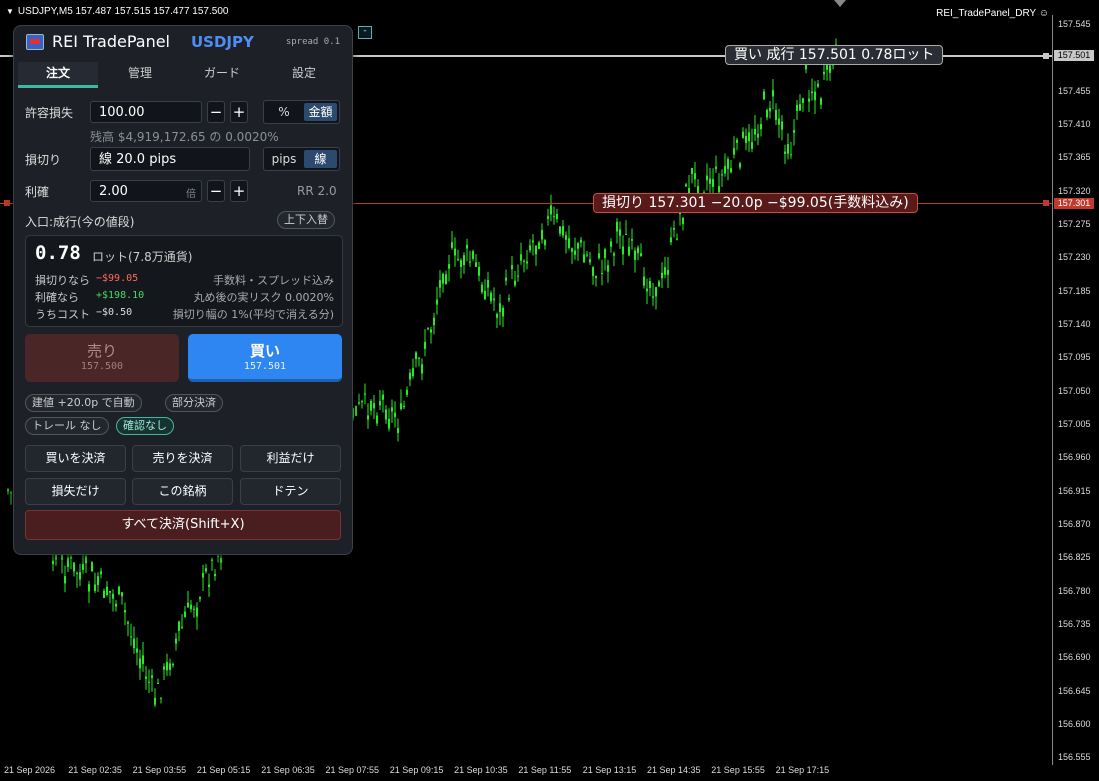  I want to click on price-tick-label: 156.600, so click(1074, 724).